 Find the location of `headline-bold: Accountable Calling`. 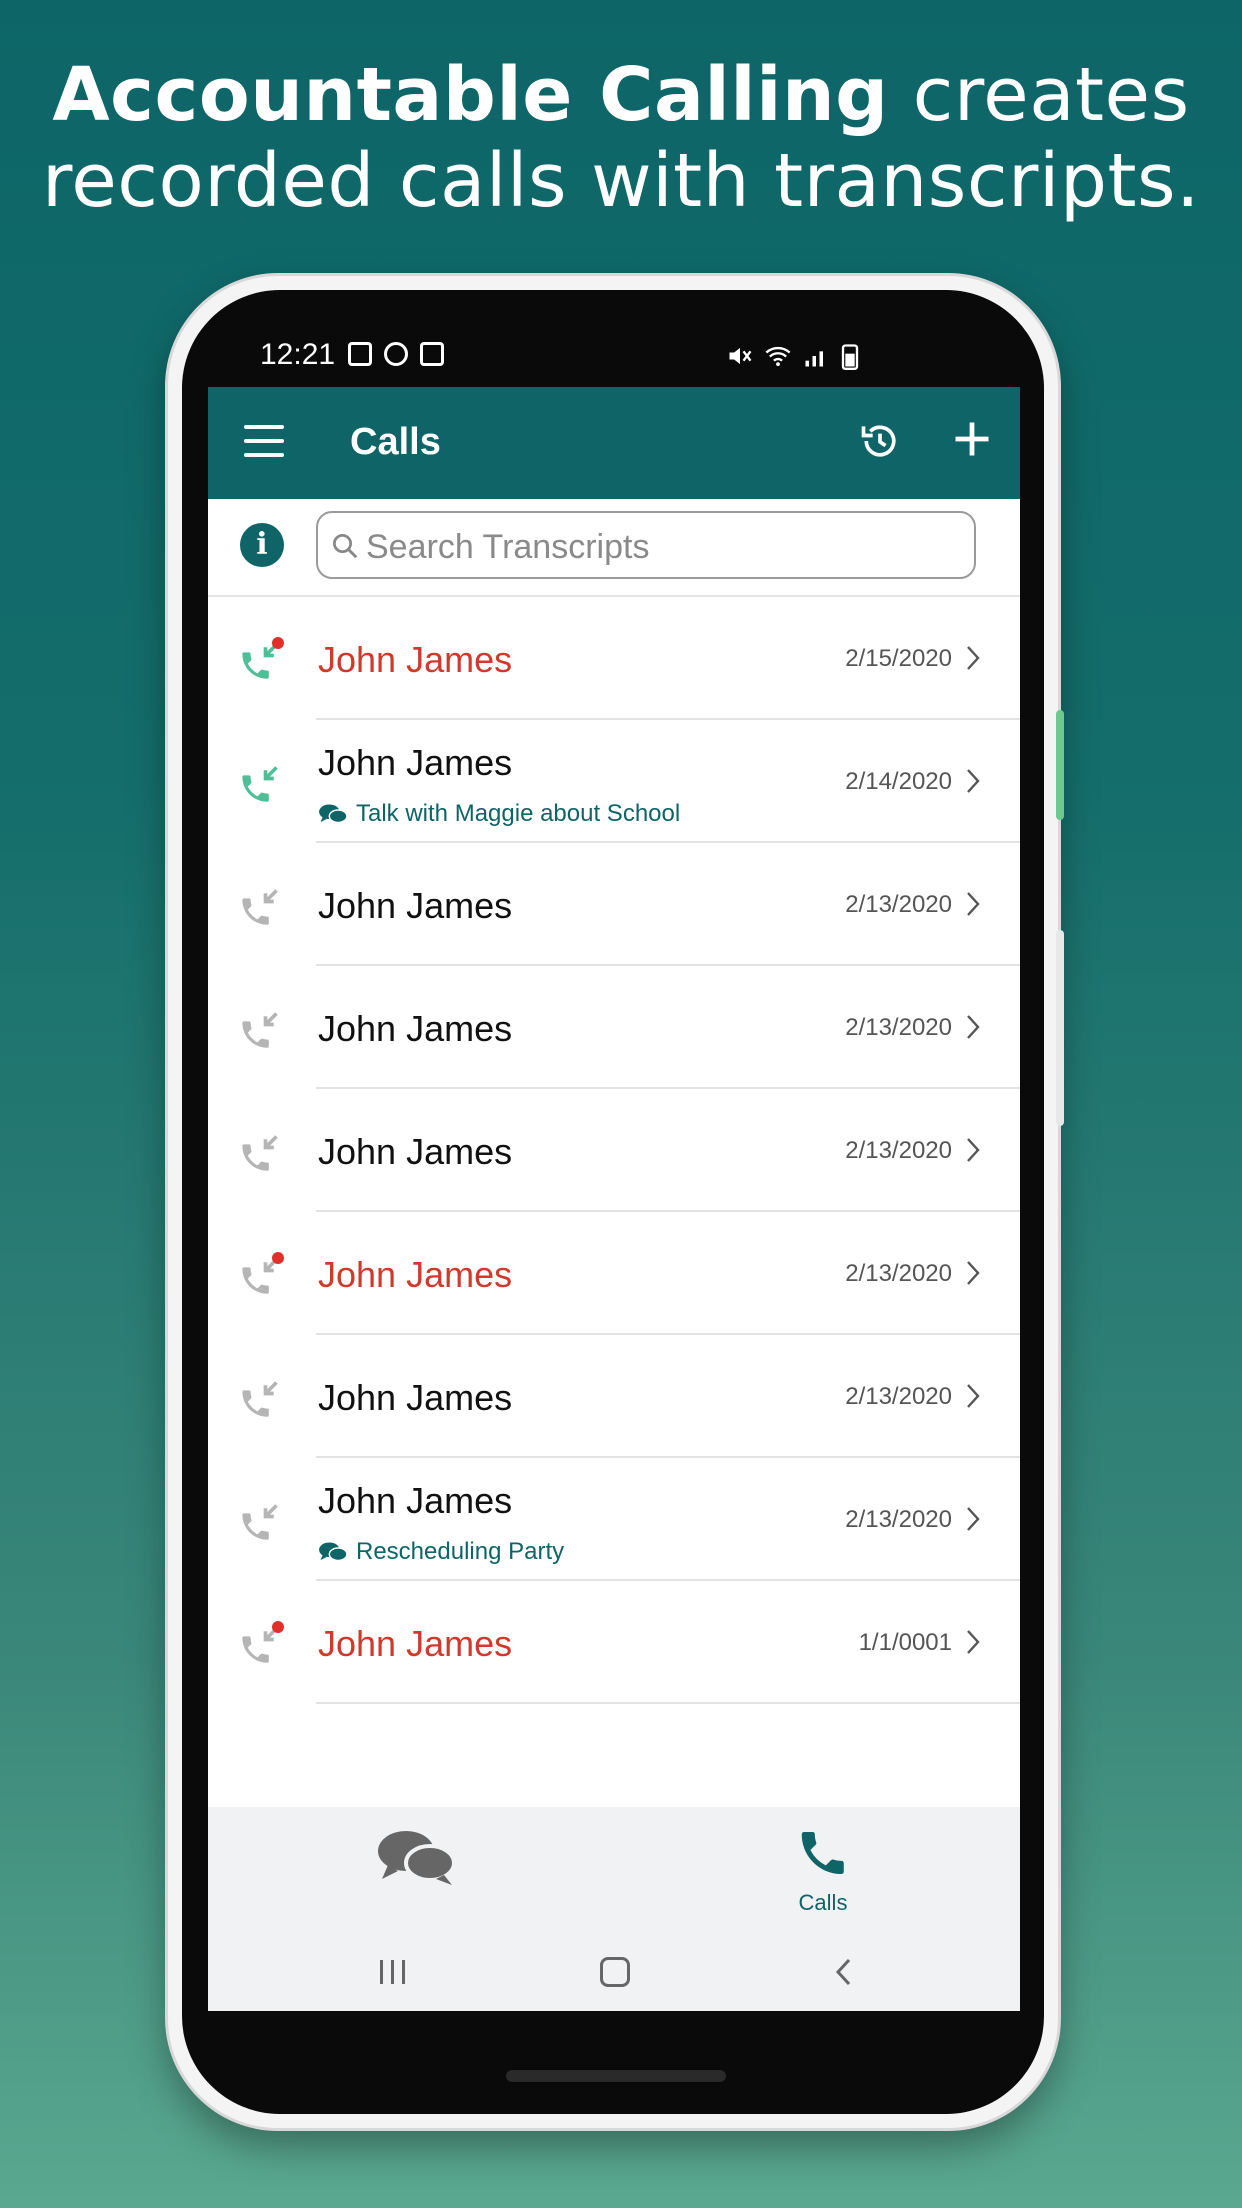

headline-bold: Accountable Calling is located at coordinates (470, 95).